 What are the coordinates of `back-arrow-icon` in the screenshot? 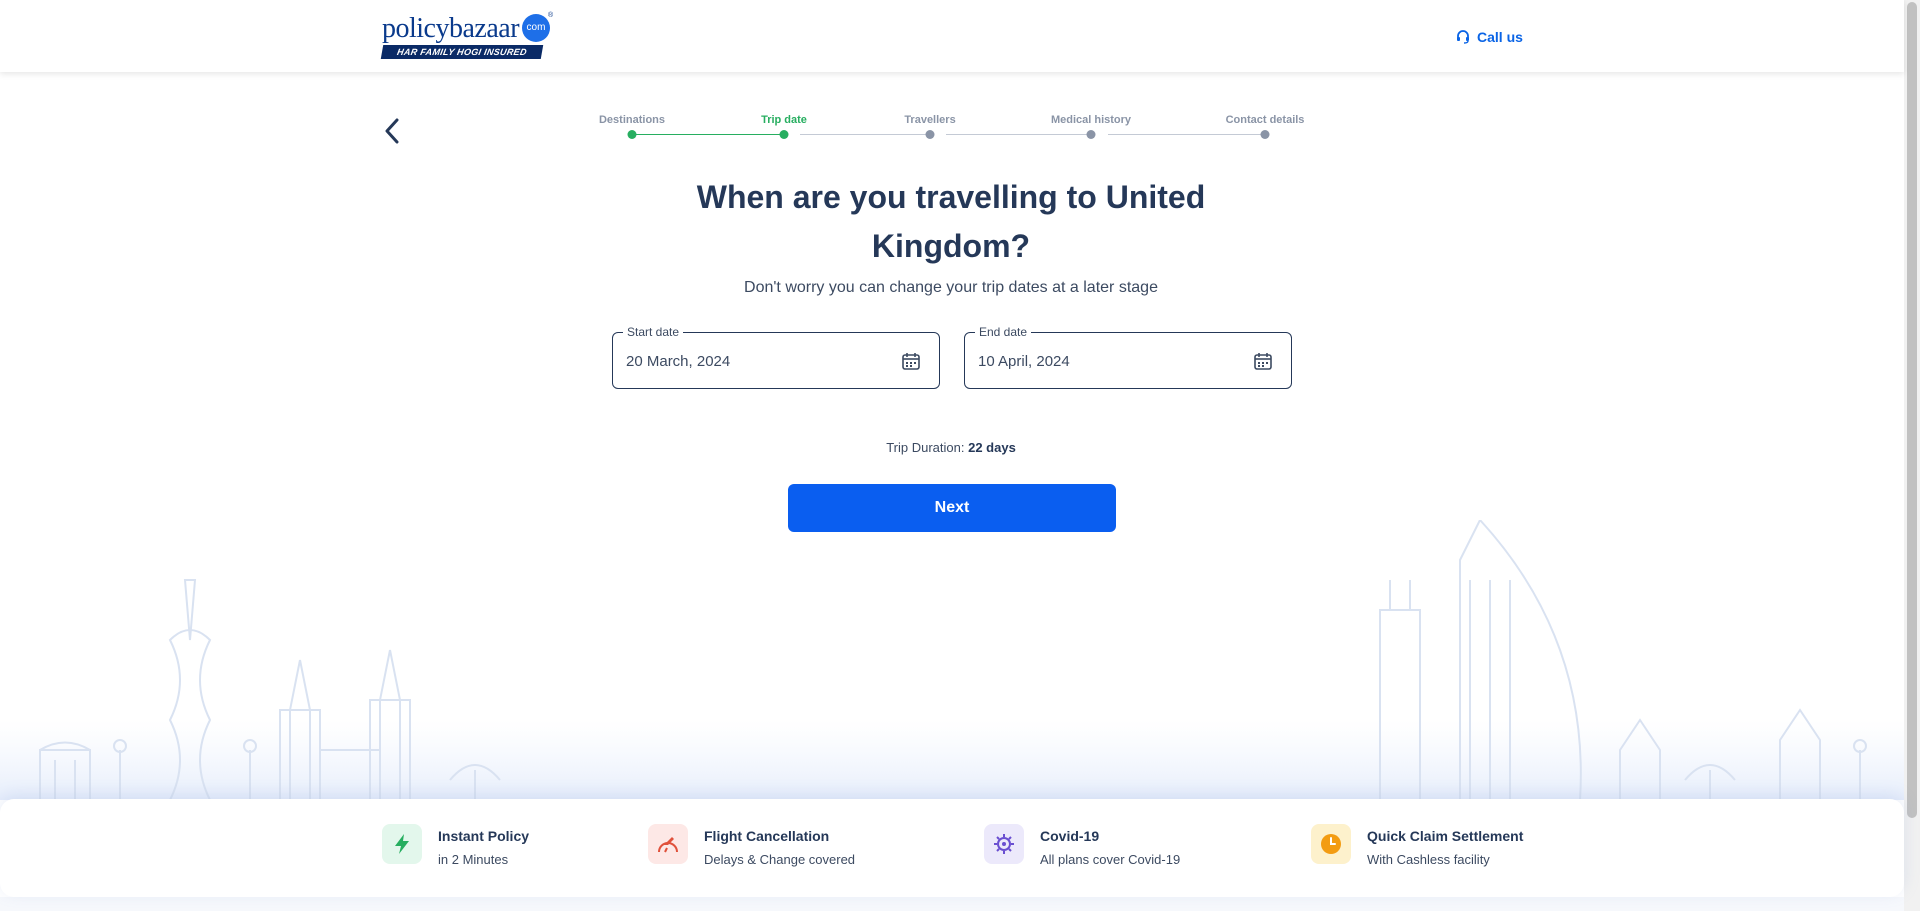 It's located at (393, 131).